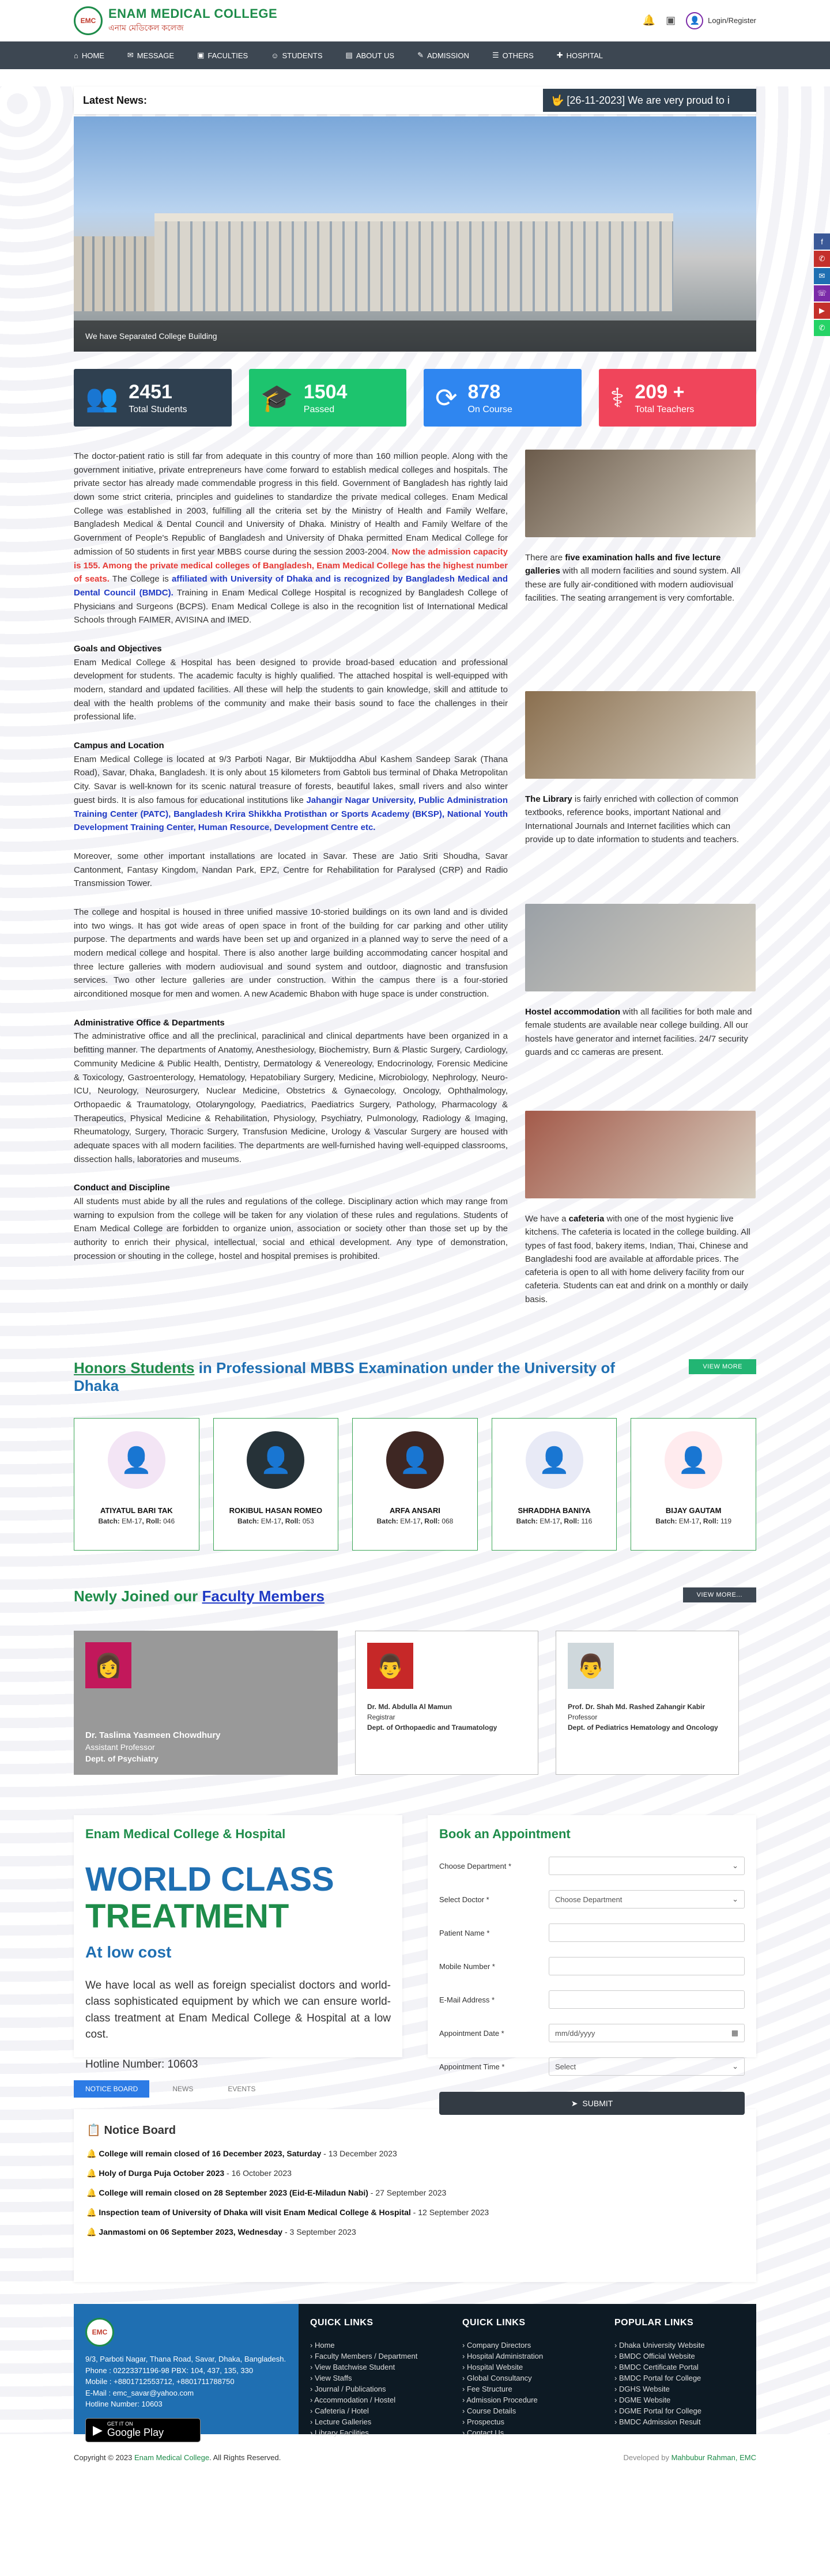 This screenshot has height=2576, width=830. What do you see at coordinates (119, 746) in the screenshot?
I see `campus-heading: Campus and Location` at bounding box center [119, 746].